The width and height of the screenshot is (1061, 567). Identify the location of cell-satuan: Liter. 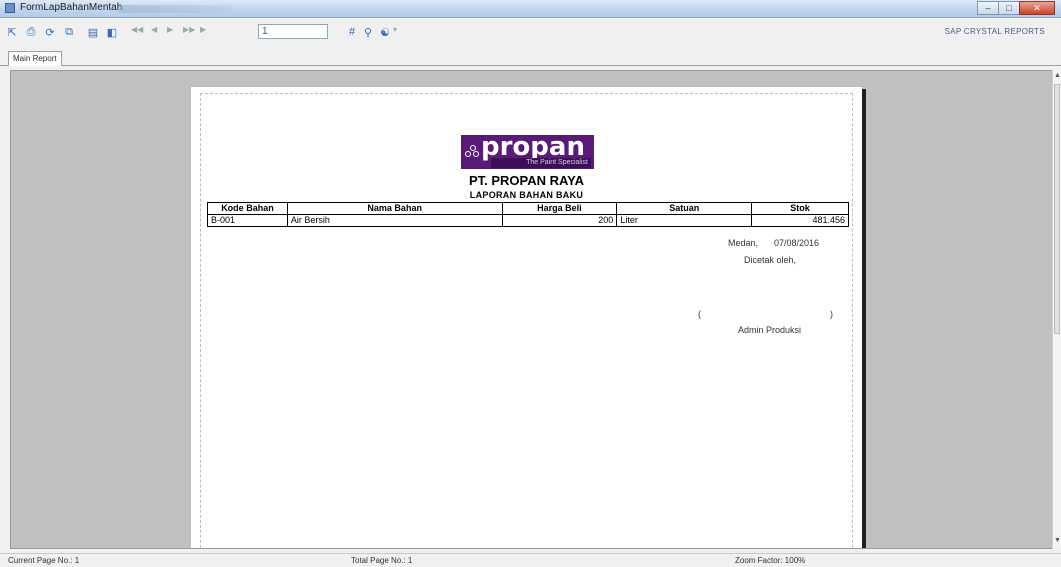
(684, 220).